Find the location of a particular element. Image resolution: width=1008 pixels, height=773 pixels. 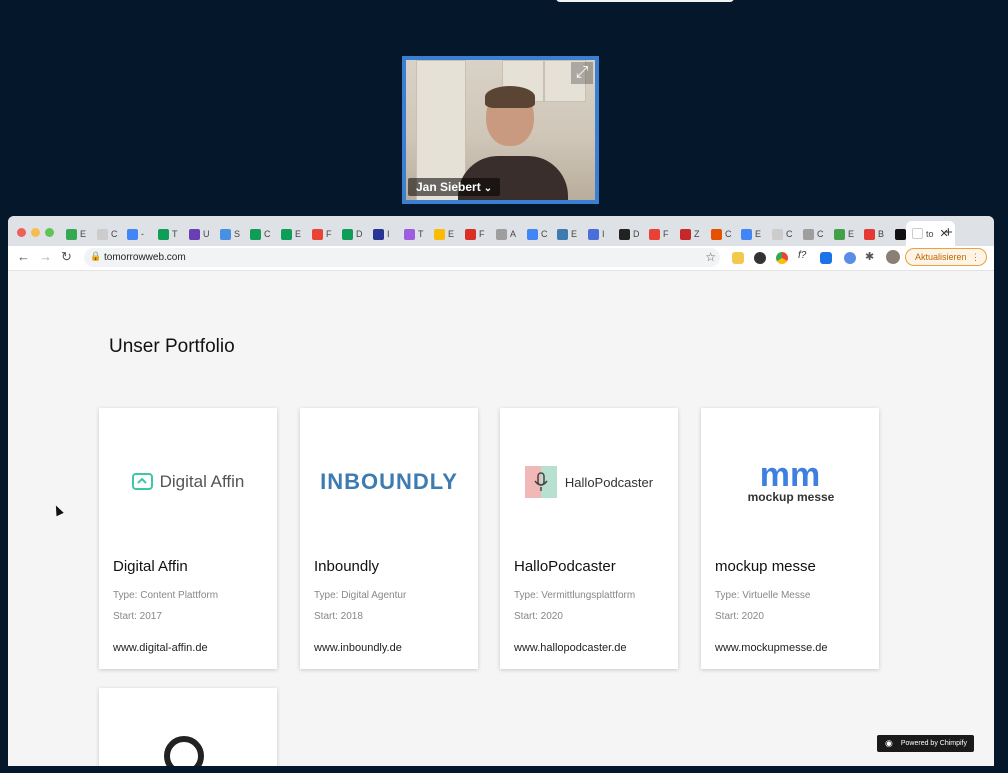

tab-item: A is located at coordinates (506, 234).